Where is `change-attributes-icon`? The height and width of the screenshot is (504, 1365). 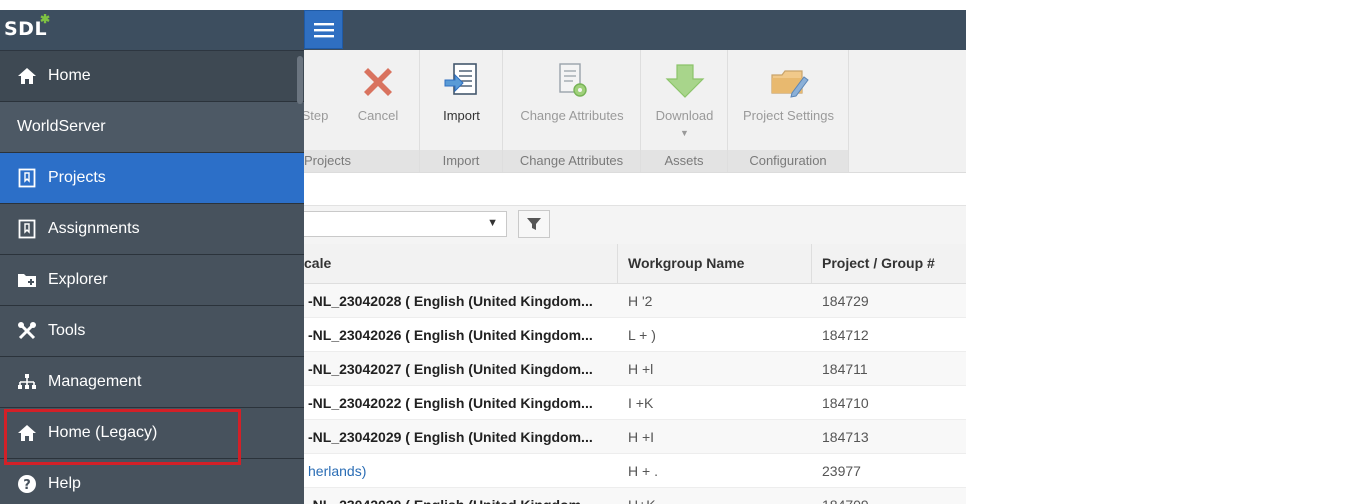 change-attributes-icon is located at coordinates (573, 80).